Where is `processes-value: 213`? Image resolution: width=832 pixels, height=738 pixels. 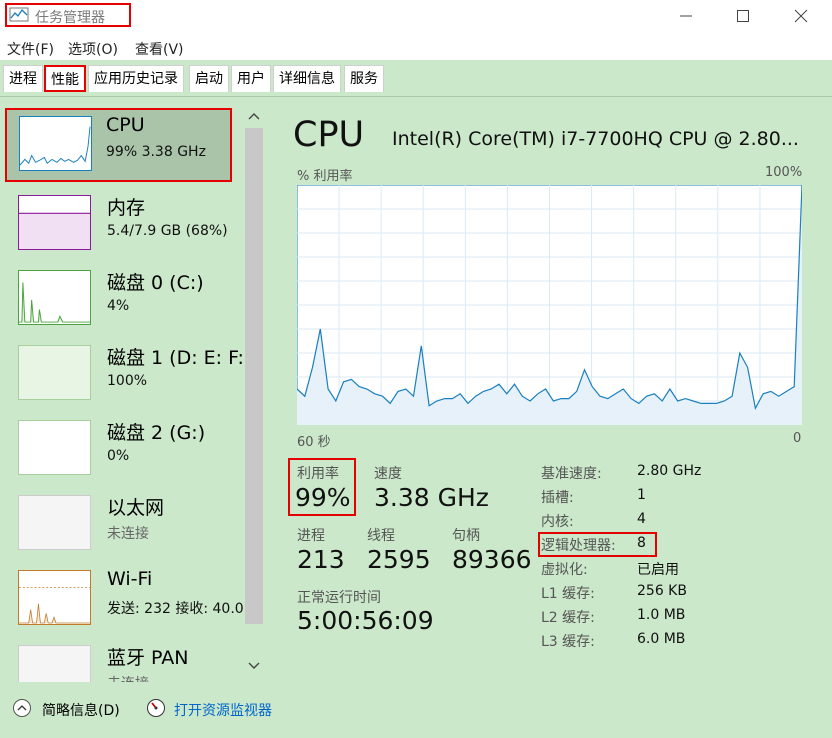
processes-value: 213 is located at coordinates (321, 559).